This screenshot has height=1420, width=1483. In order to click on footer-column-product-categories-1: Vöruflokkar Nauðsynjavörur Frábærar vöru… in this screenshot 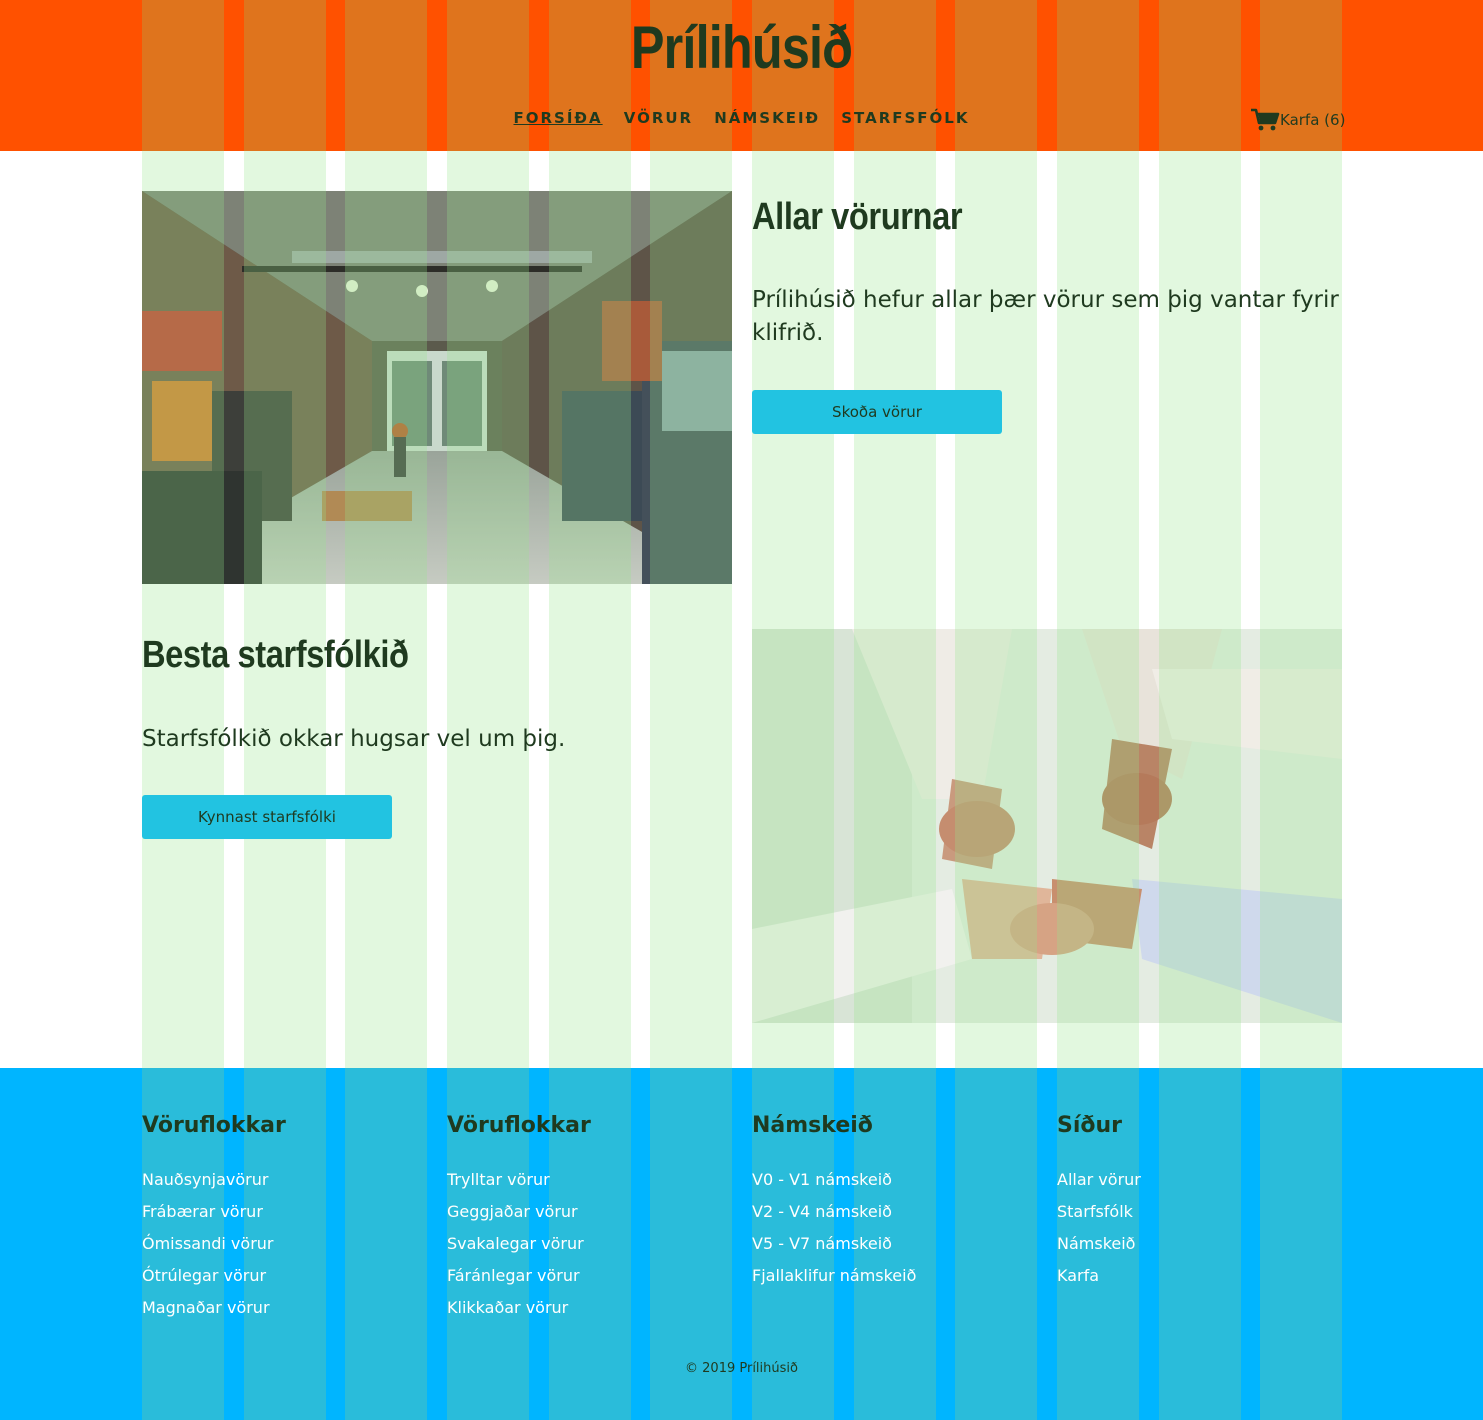, I will do `click(214, 1216)`.